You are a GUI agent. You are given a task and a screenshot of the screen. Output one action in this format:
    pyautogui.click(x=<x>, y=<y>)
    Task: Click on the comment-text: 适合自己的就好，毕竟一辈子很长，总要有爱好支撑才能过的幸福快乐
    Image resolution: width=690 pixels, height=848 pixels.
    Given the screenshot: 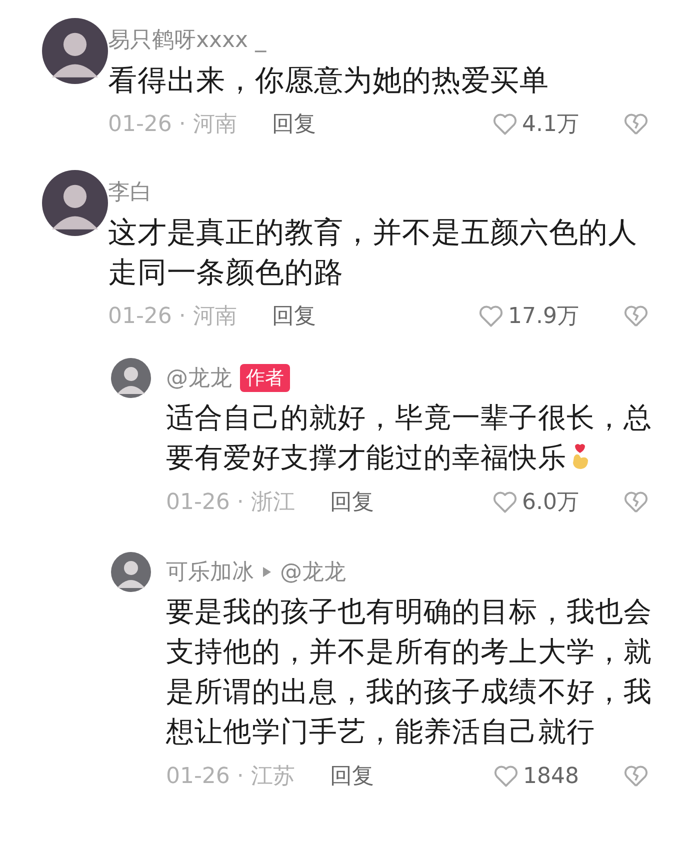 What is the action you would take?
    pyautogui.click(x=409, y=437)
    